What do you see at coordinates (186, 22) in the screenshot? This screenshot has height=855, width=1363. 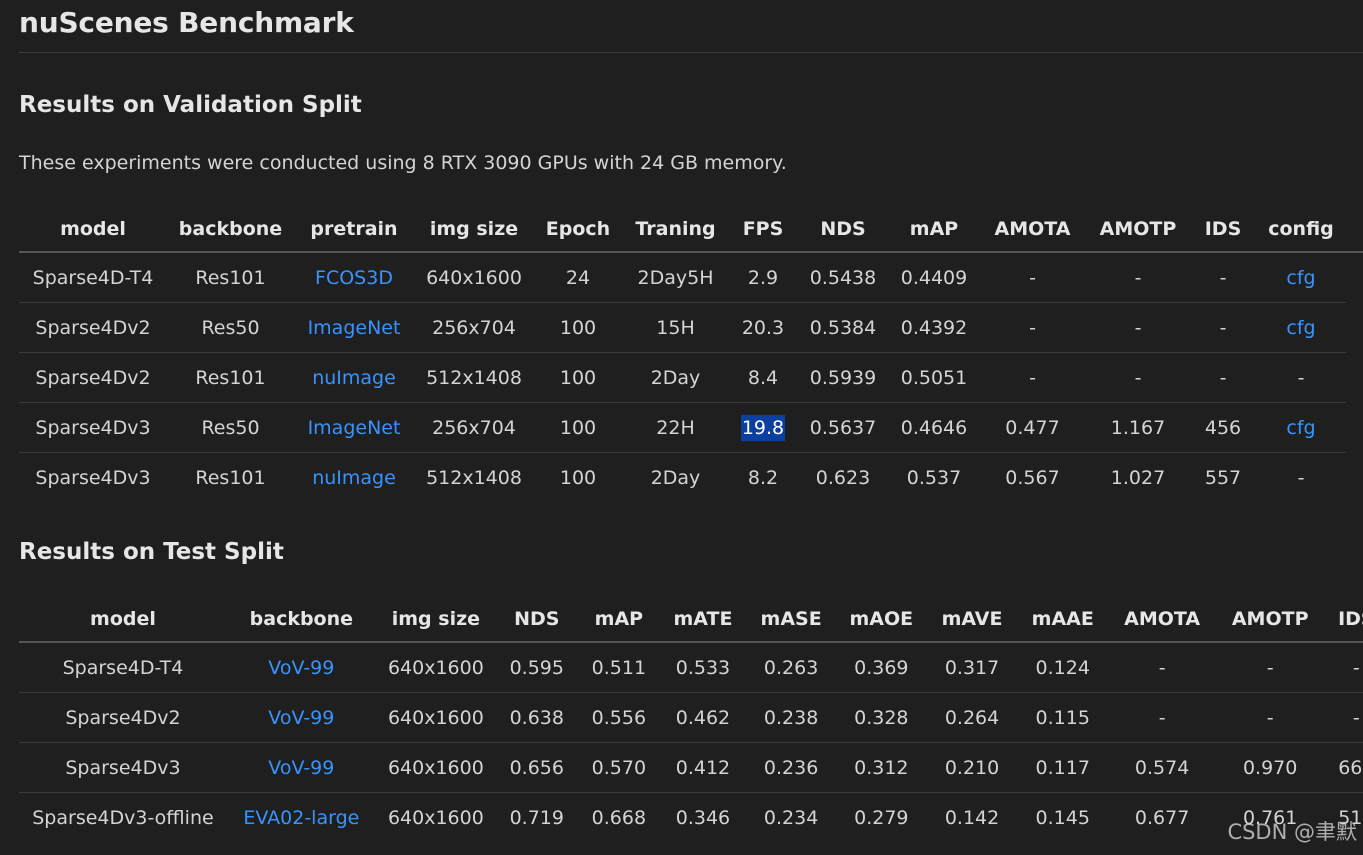 I see `page-title: nuScenes Benchmark` at bounding box center [186, 22].